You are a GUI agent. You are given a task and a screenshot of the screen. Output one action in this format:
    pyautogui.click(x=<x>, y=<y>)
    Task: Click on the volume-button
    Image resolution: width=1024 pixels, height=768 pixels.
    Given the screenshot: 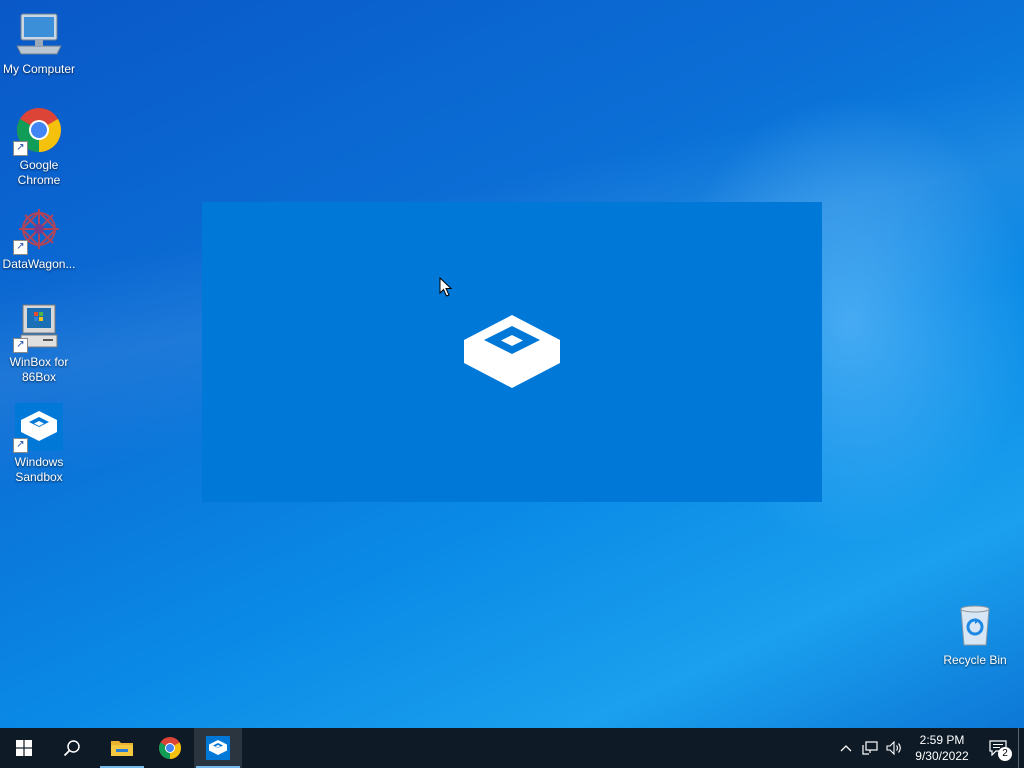 What is the action you would take?
    pyautogui.click(x=894, y=748)
    